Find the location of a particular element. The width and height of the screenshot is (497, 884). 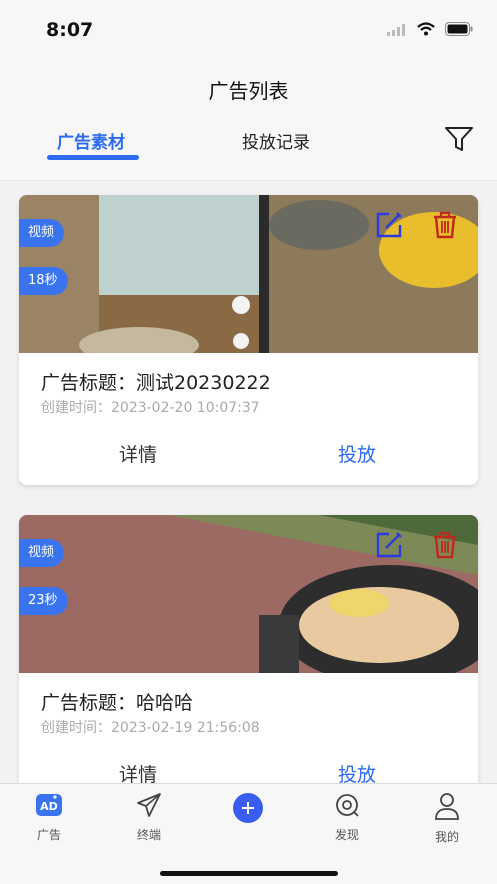

tabbar-label: 终端 is located at coordinates (148, 835).